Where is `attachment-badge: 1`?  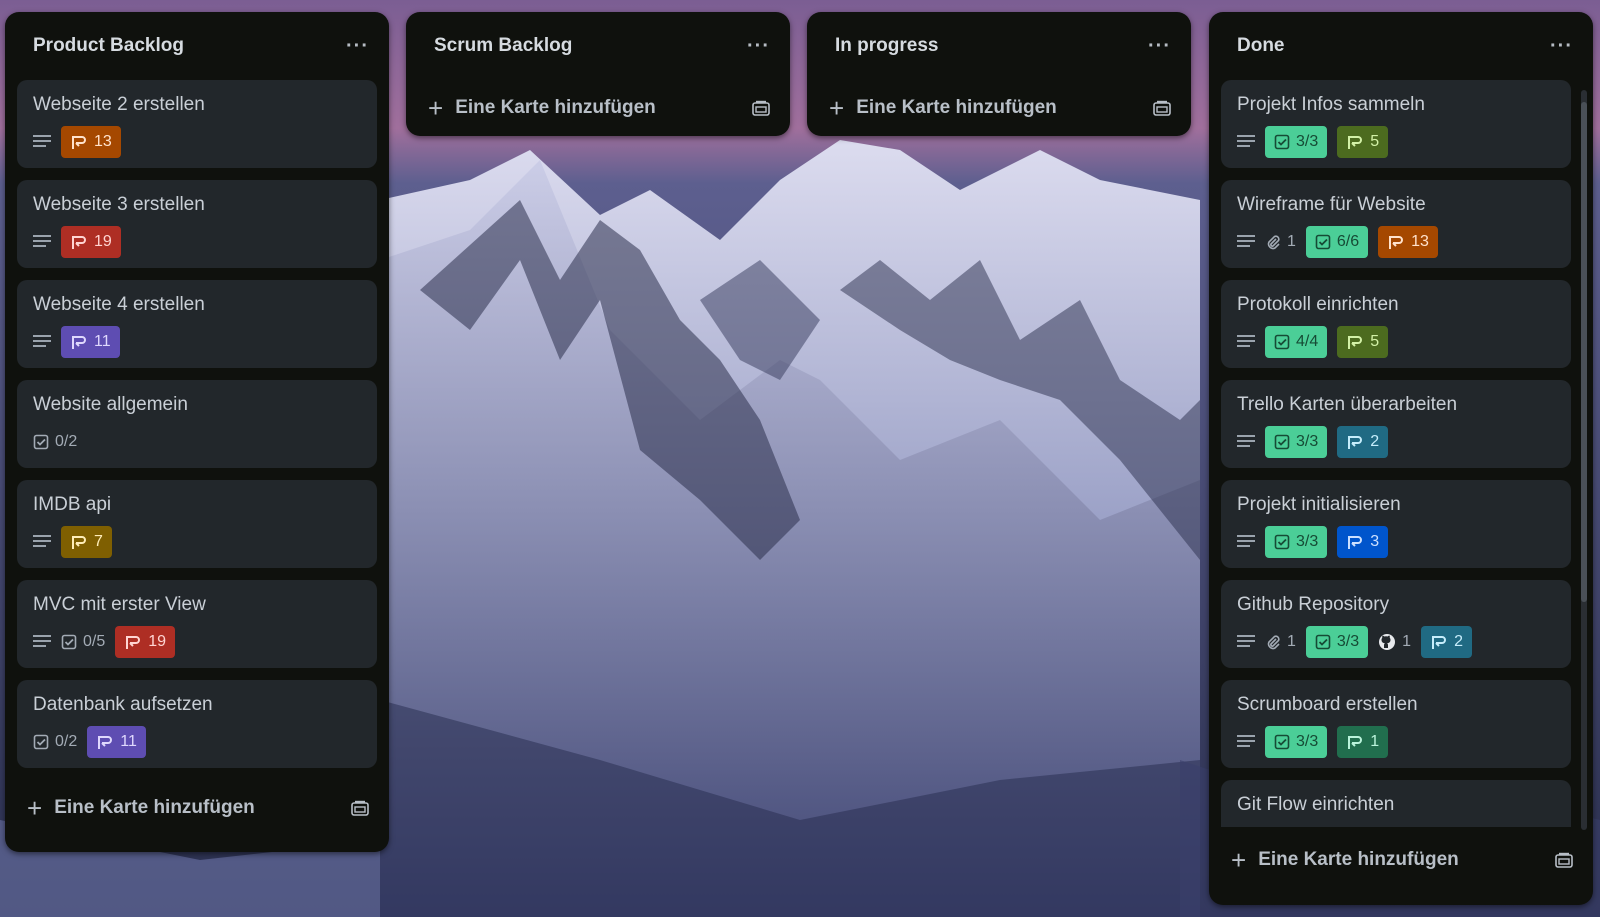
attachment-badge: 1 is located at coordinates (1280, 242).